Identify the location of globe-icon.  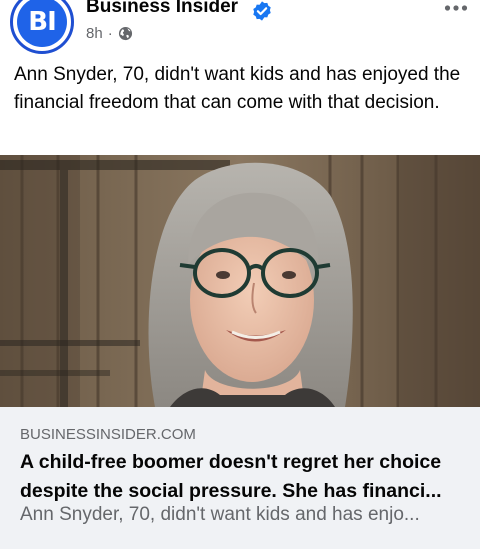
(125, 33).